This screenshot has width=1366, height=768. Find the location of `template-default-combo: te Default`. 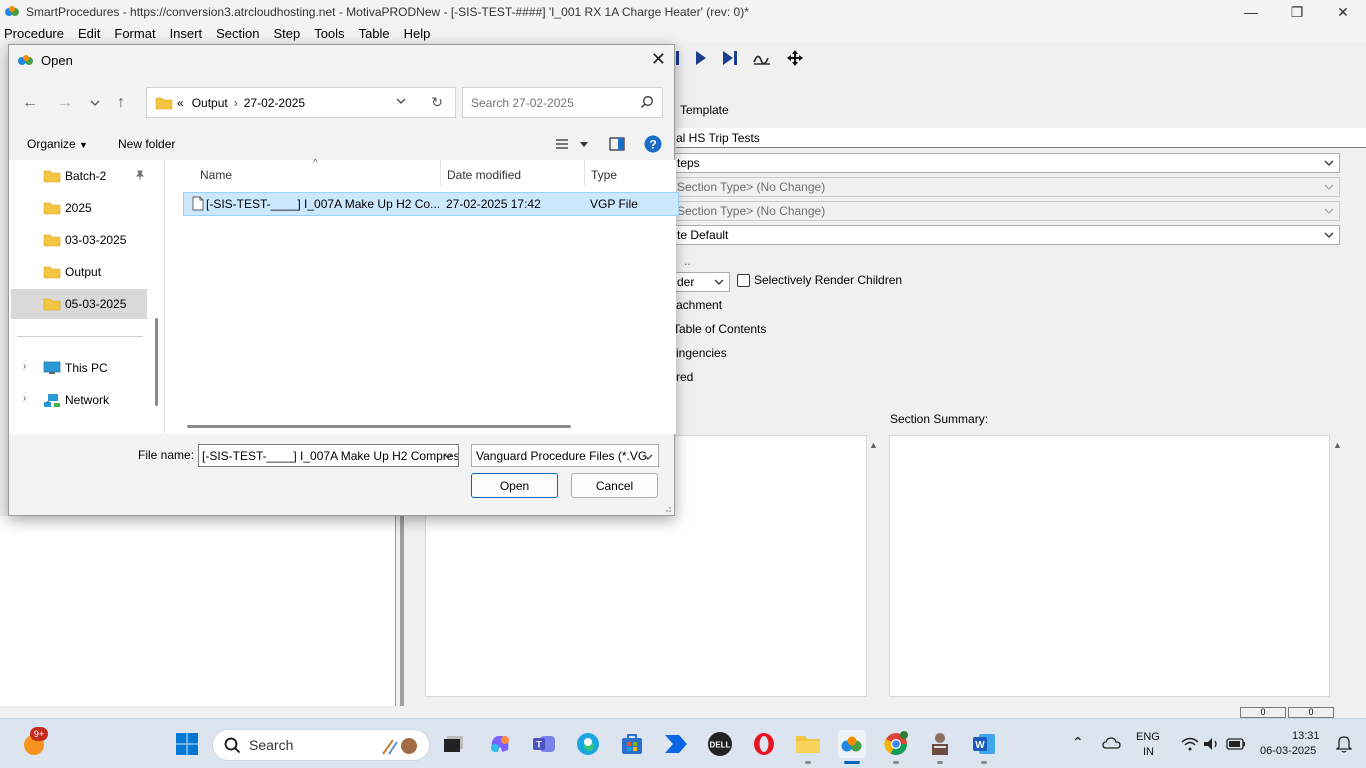

template-default-combo: te Default is located at coordinates (1006, 235).